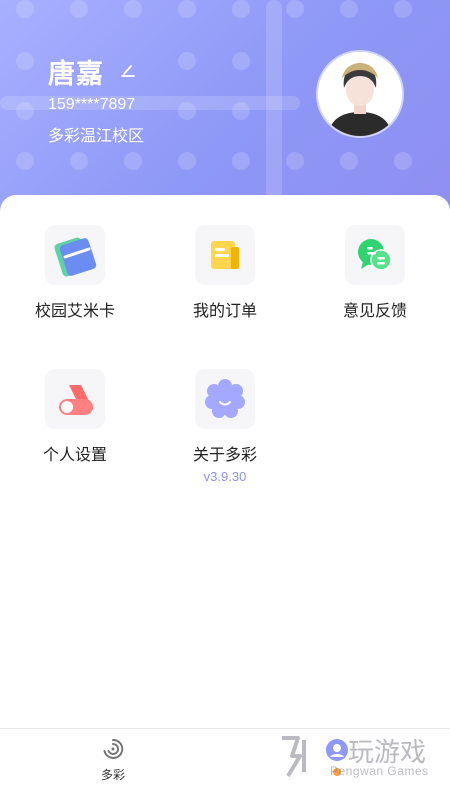  I want to click on avatar, so click(360, 94).